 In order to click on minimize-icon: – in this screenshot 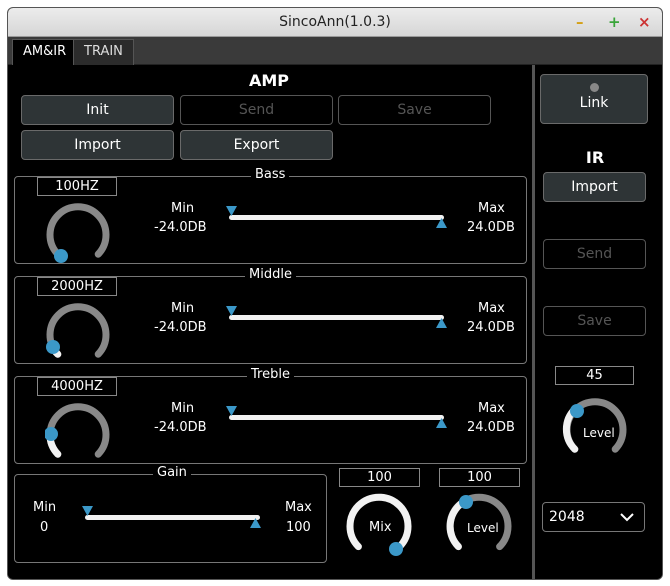, I will do `click(580, 22)`.